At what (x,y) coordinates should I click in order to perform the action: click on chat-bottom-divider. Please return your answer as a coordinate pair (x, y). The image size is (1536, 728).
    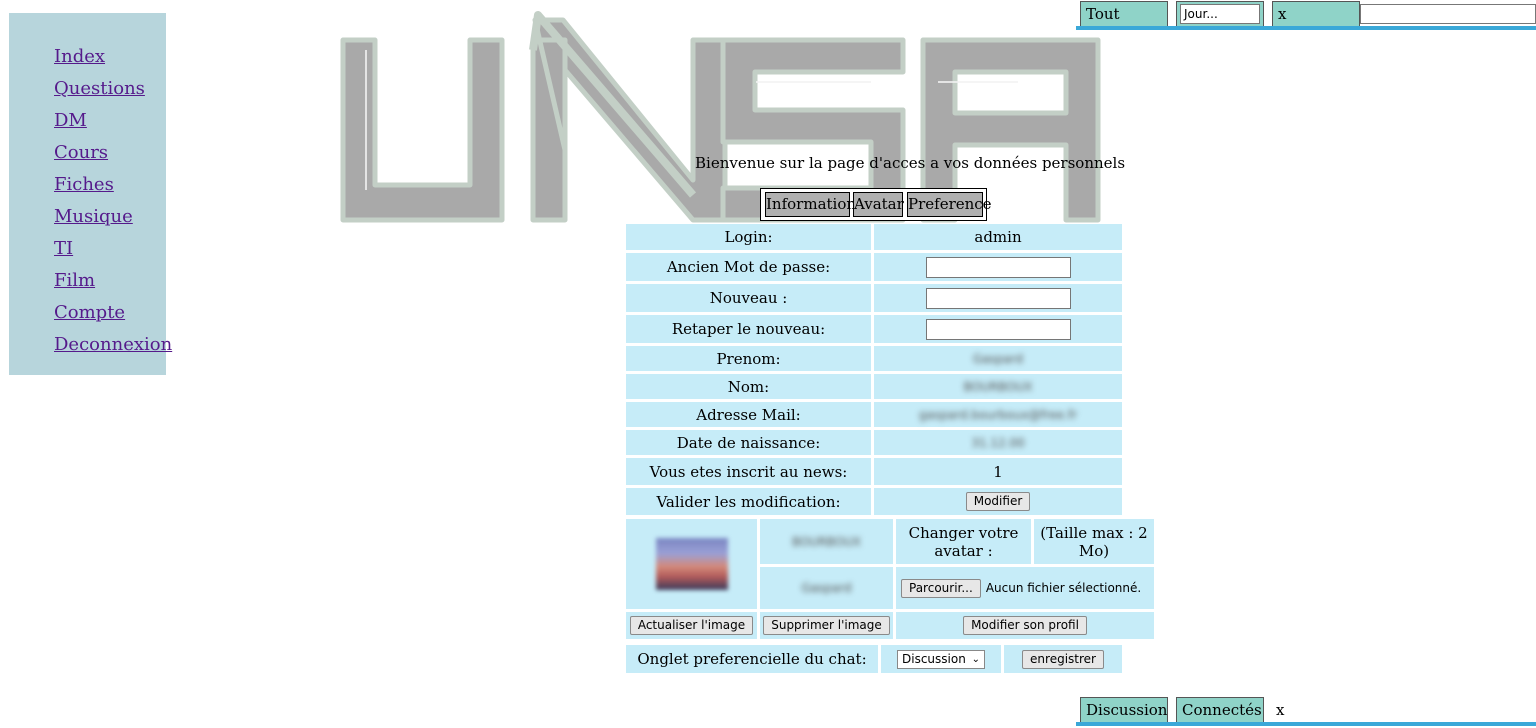
    Looking at the image, I should click on (1306, 724).